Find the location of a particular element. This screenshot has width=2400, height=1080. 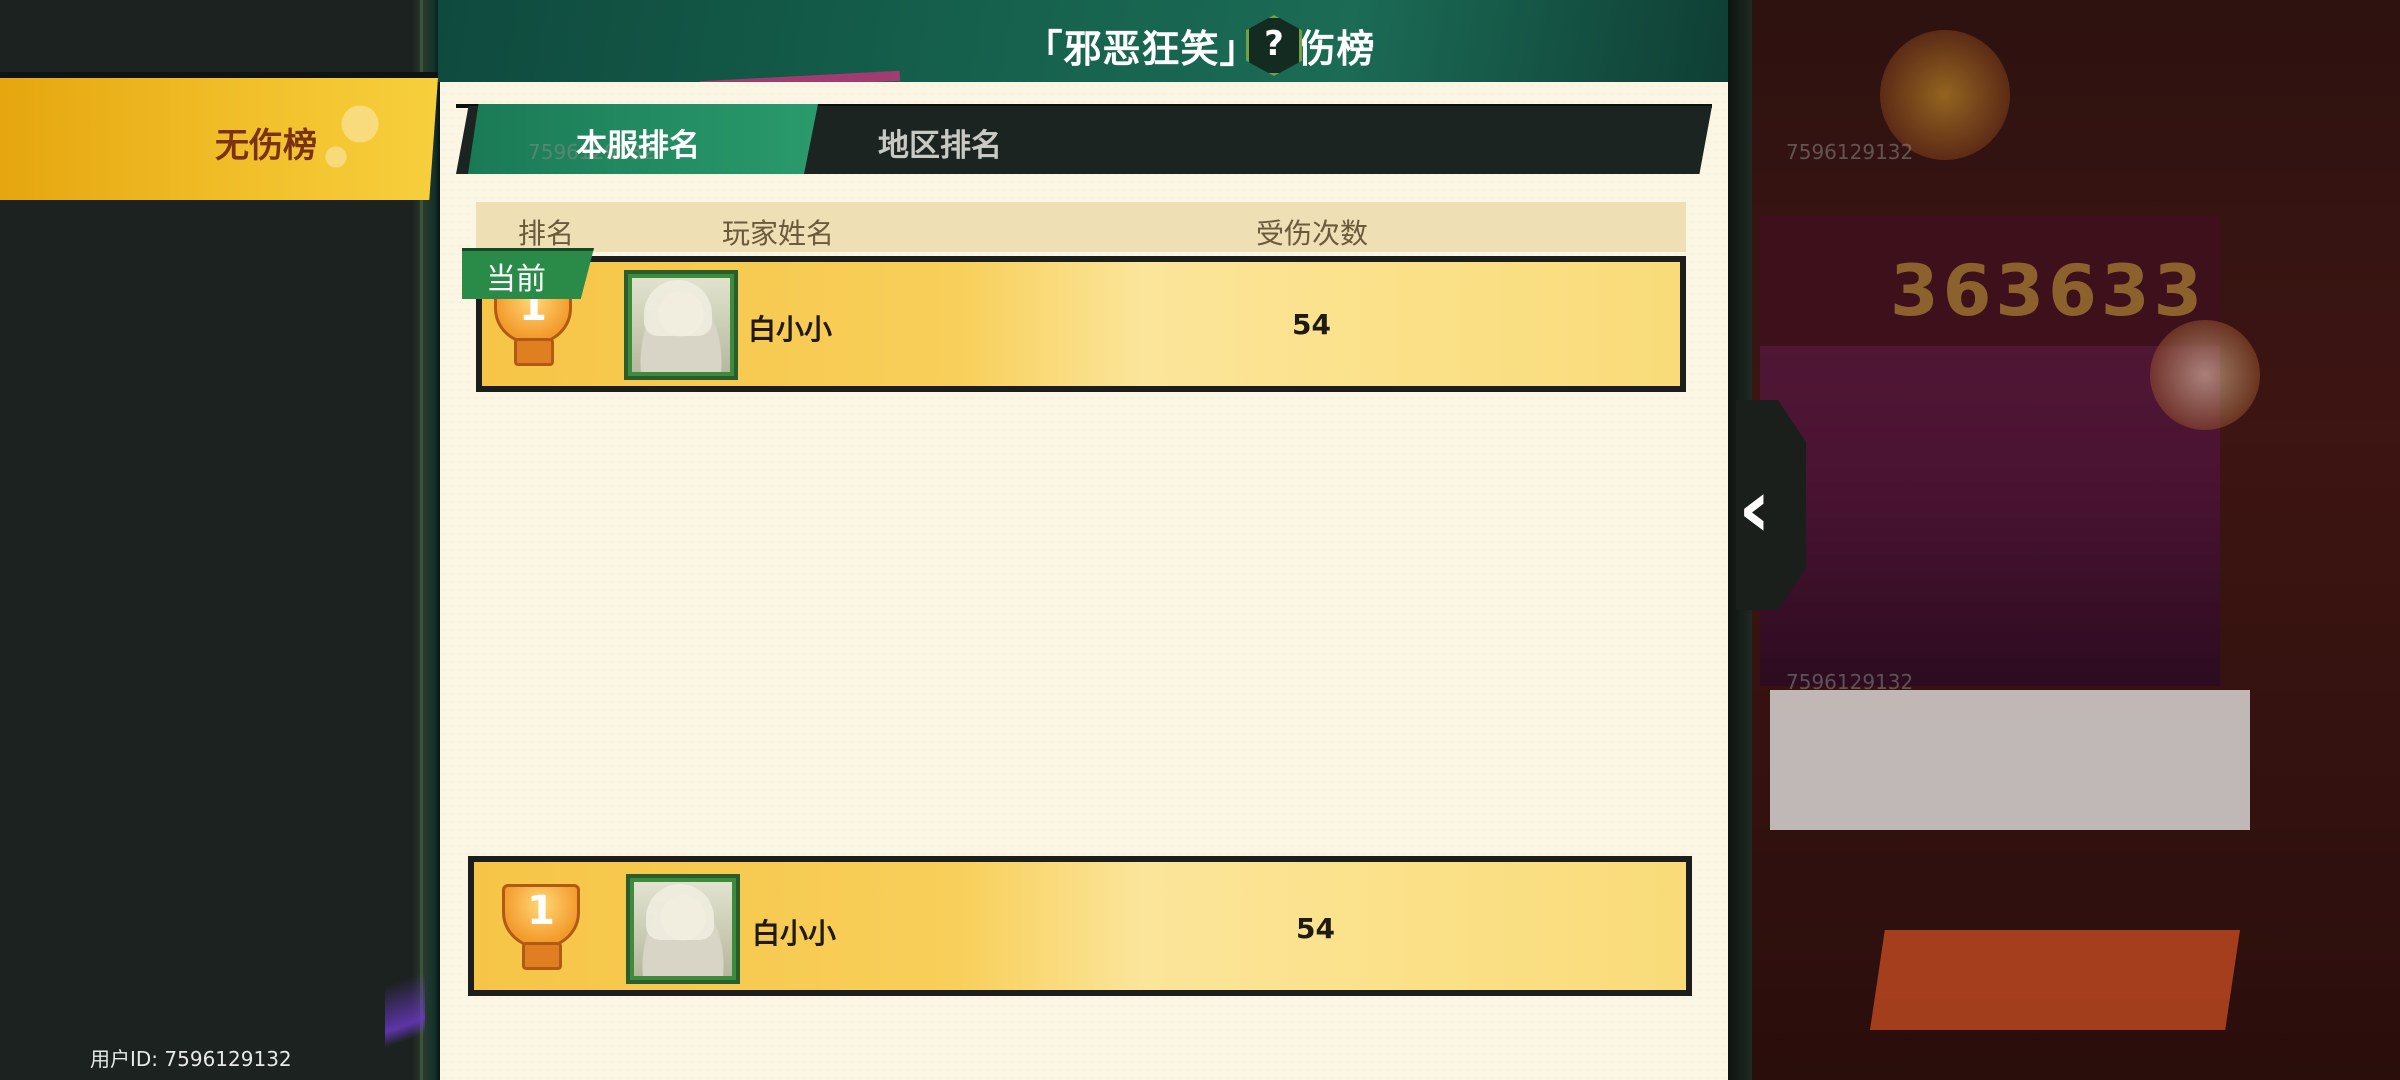

column-header-damage-count: 受伤次数 is located at coordinates (1312, 233).